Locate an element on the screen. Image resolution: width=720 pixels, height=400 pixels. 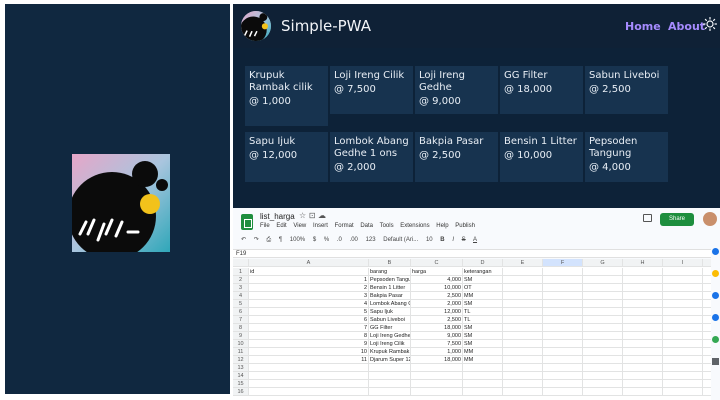
row-header: 3 is located at coordinates (241, 288).